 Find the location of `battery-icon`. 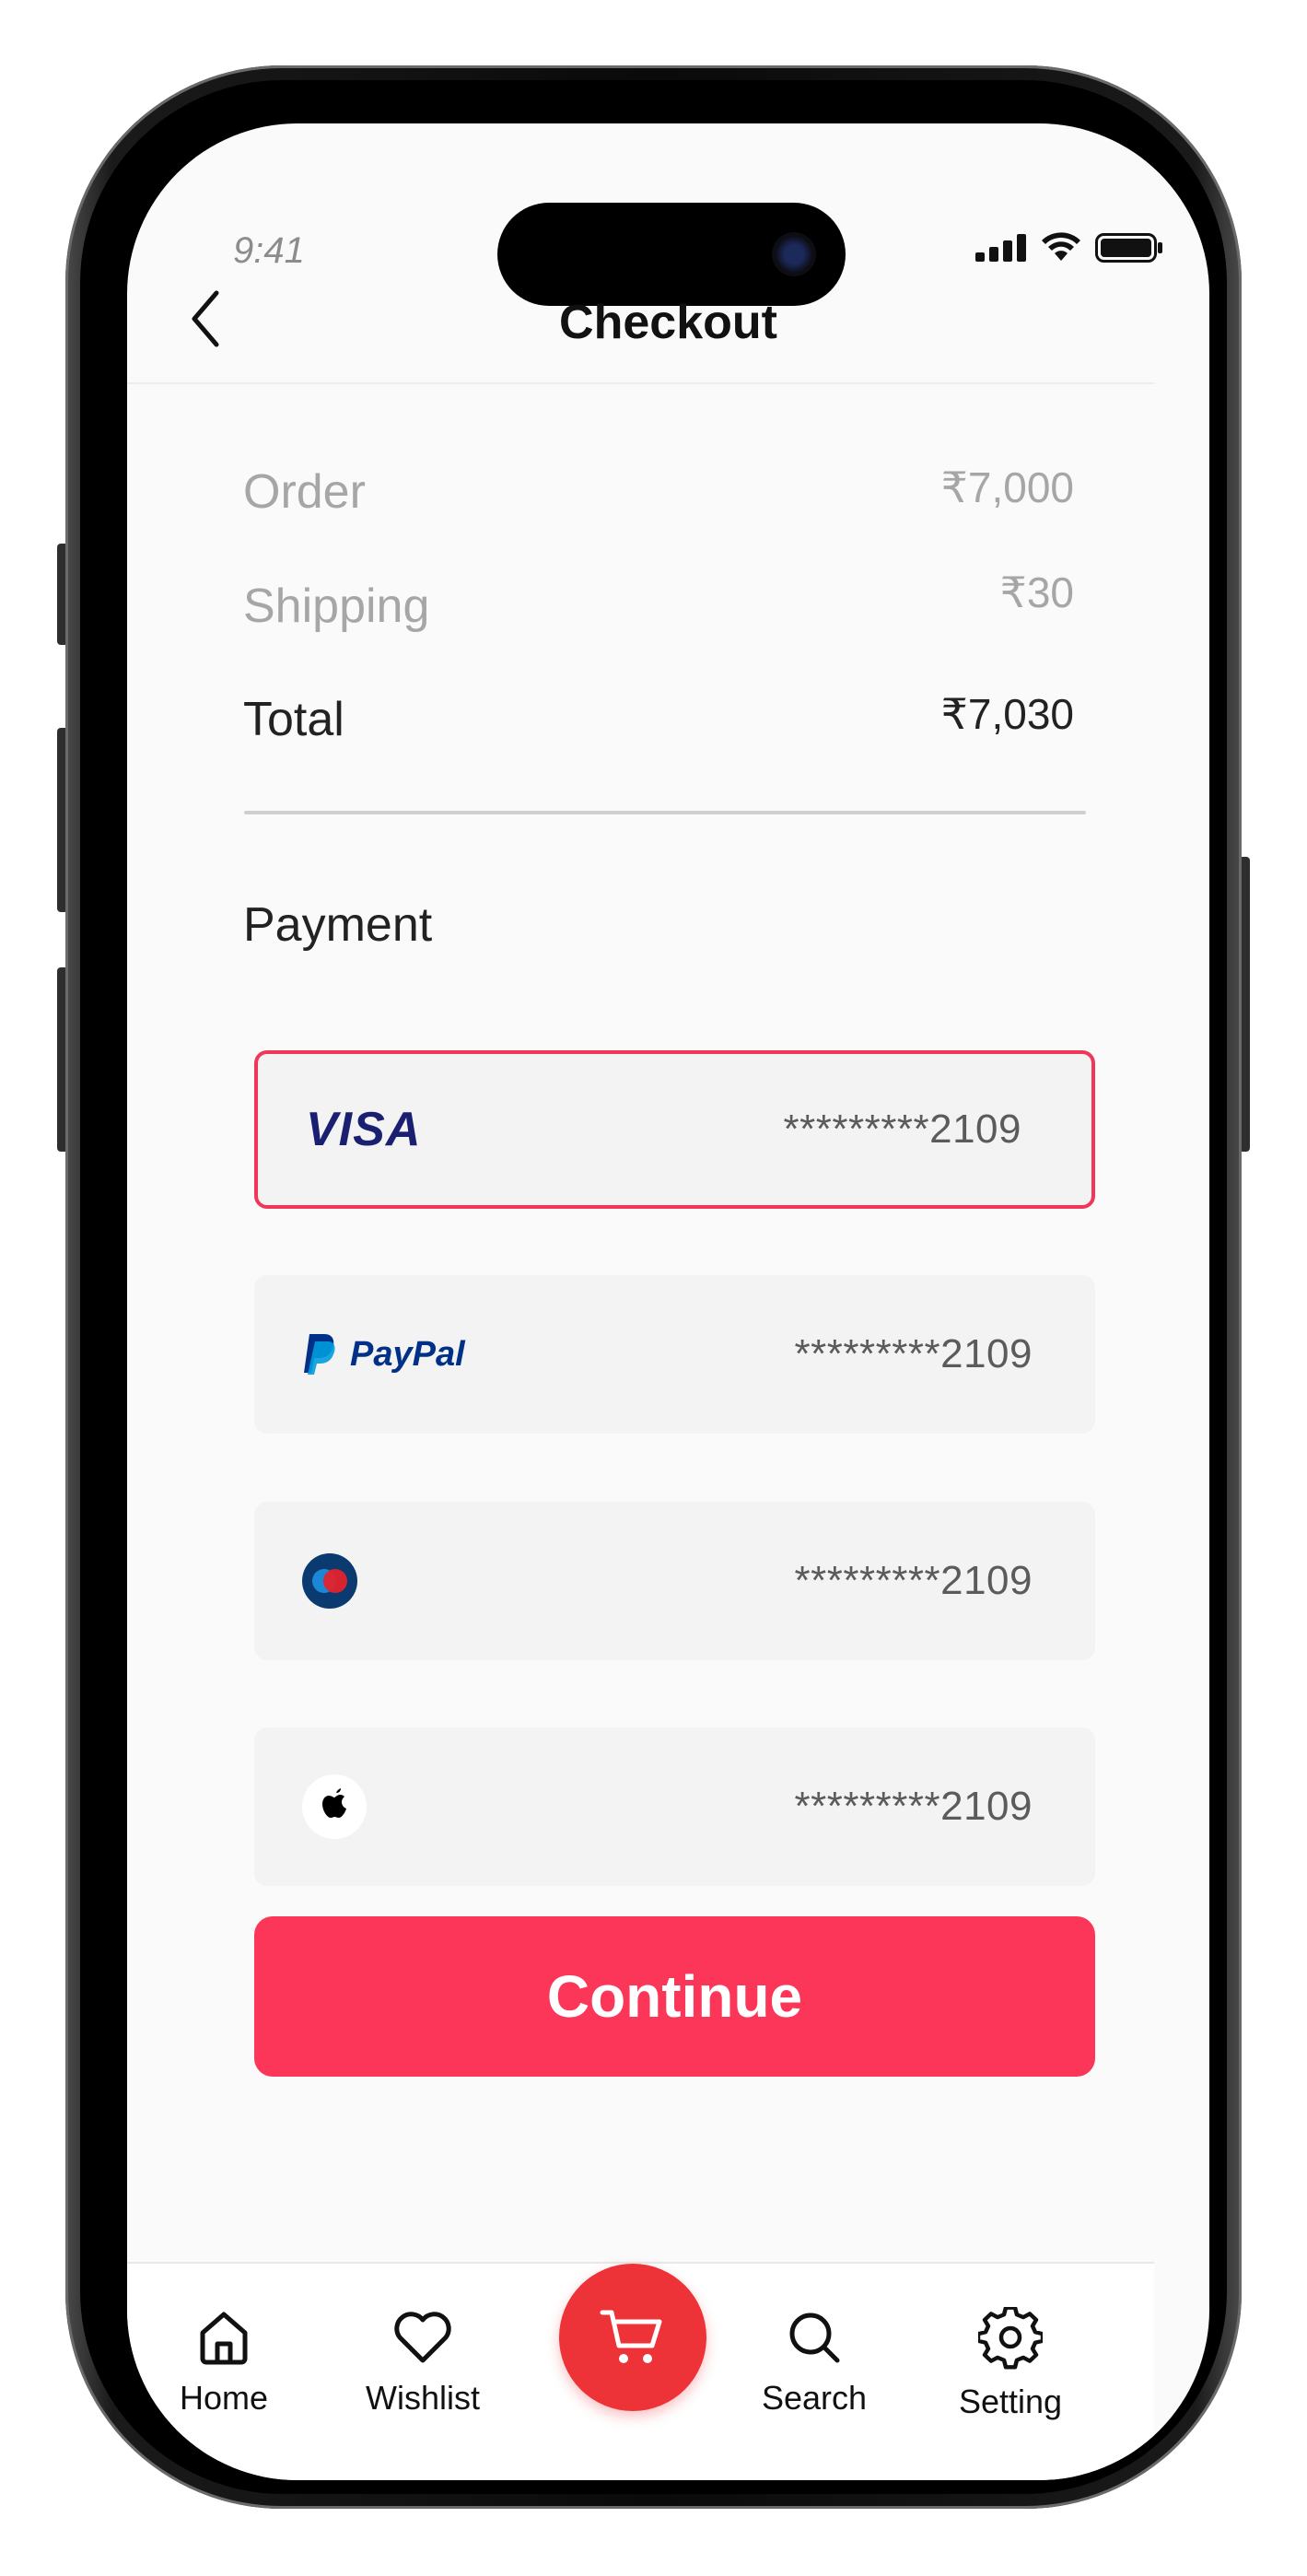

battery-icon is located at coordinates (1129, 248).